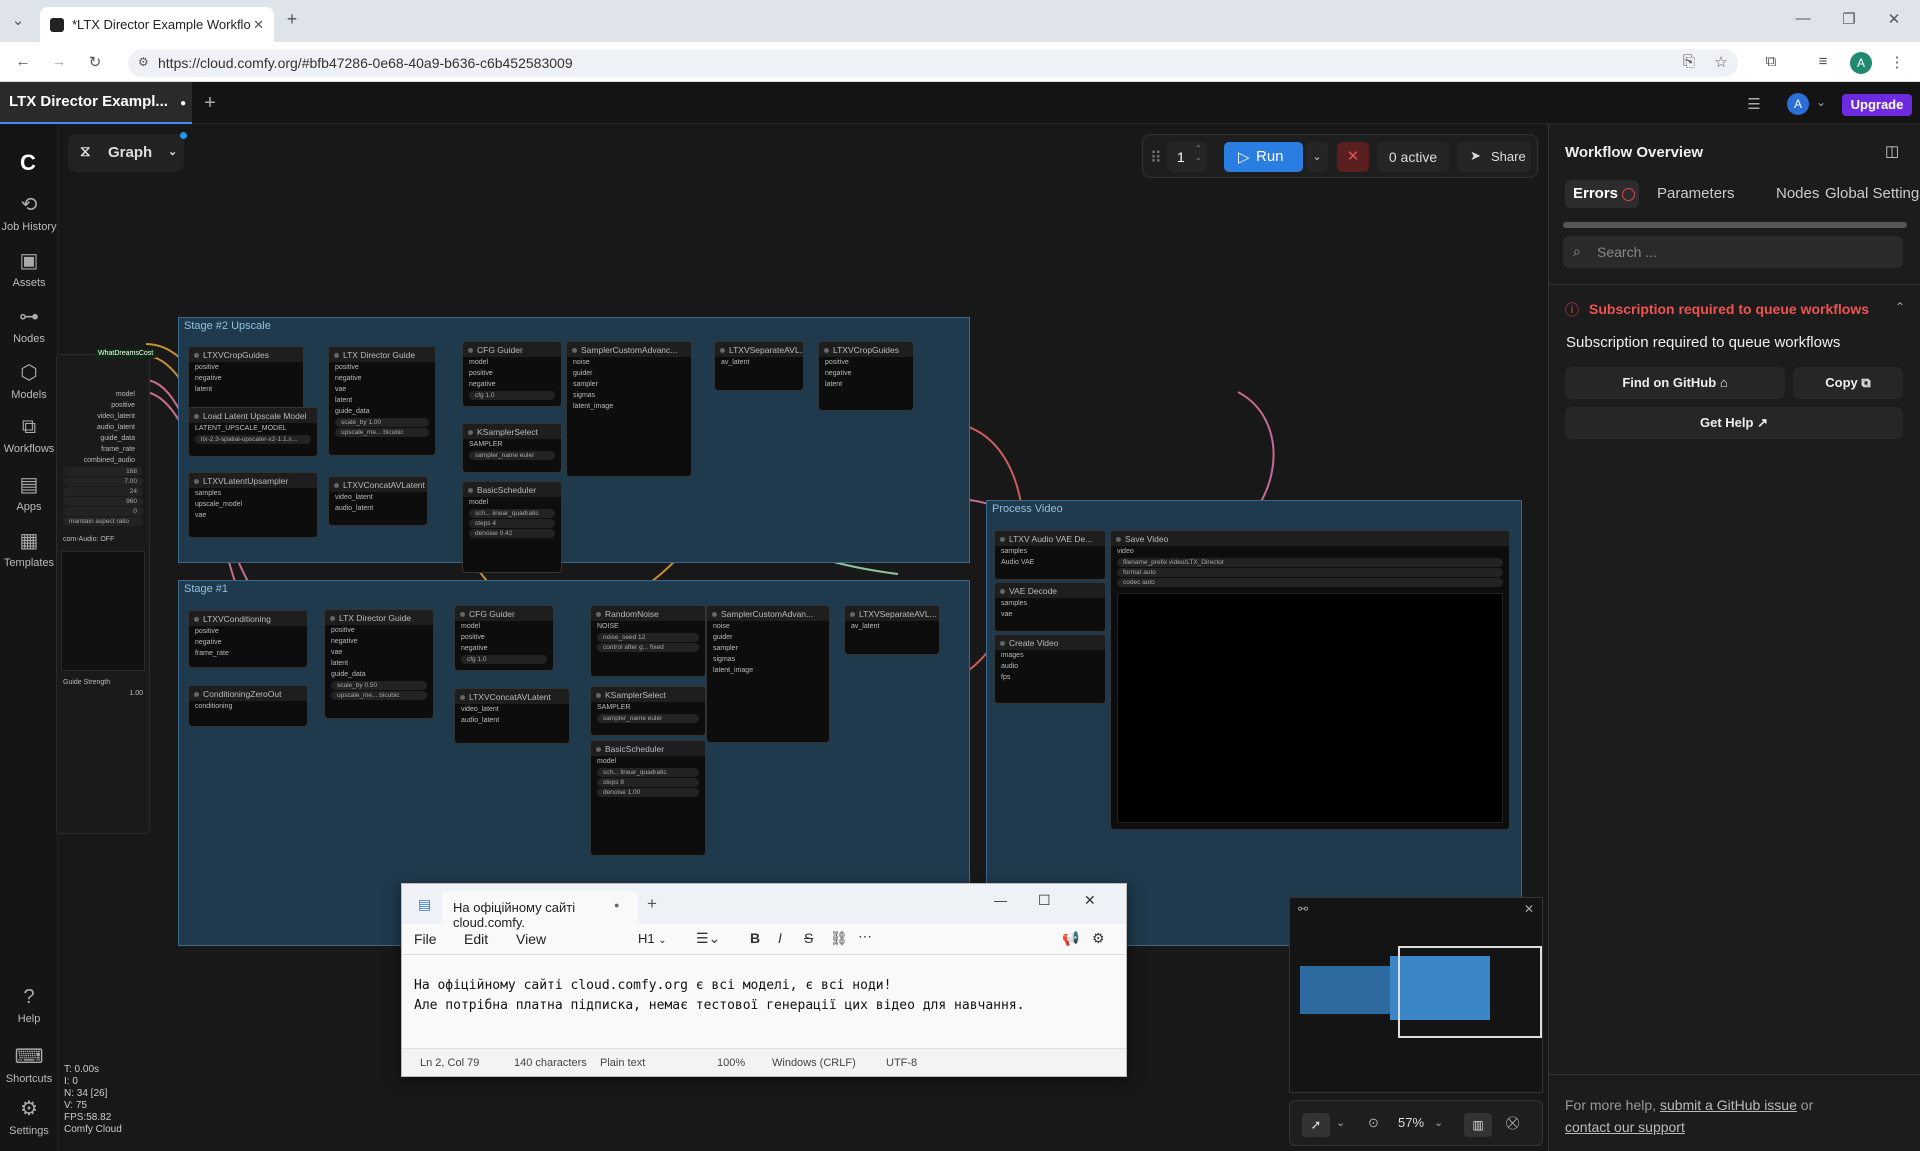 The image size is (1920, 1151). Describe the element at coordinates (99, 416) in the screenshot. I see `output-slot: video_latent` at that location.